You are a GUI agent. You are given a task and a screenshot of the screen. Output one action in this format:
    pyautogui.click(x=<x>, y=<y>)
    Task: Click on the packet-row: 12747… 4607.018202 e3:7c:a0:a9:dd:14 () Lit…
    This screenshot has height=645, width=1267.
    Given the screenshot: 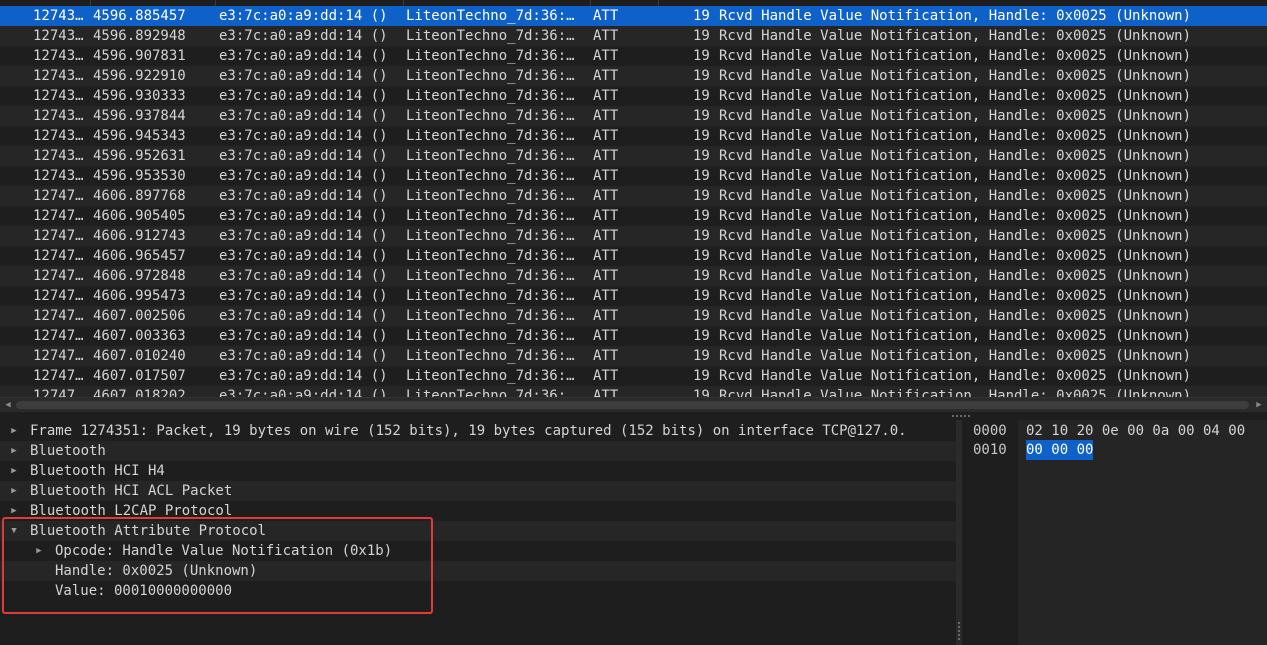 What is the action you would take?
    pyautogui.click(x=633, y=391)
    